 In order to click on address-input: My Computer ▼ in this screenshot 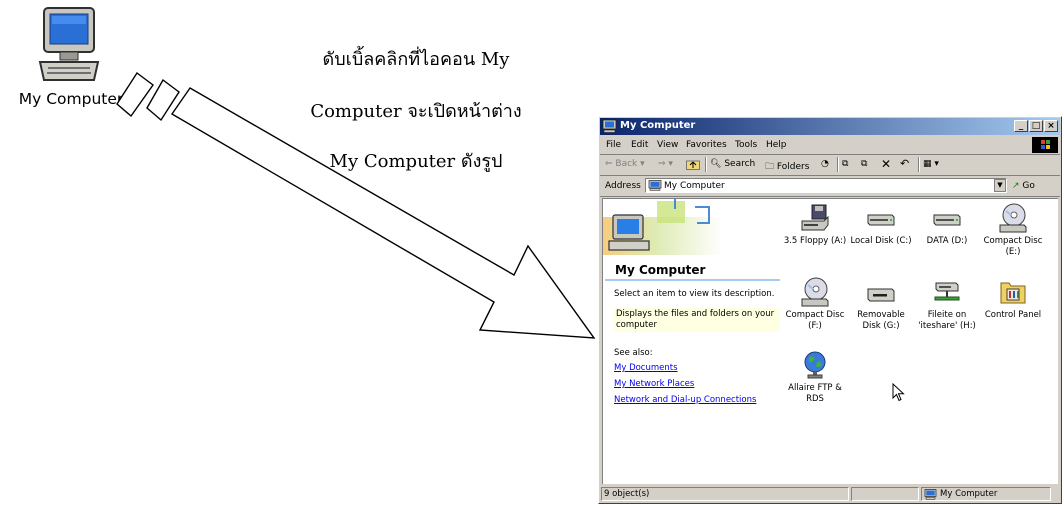, I will do `click(826, 185)`.